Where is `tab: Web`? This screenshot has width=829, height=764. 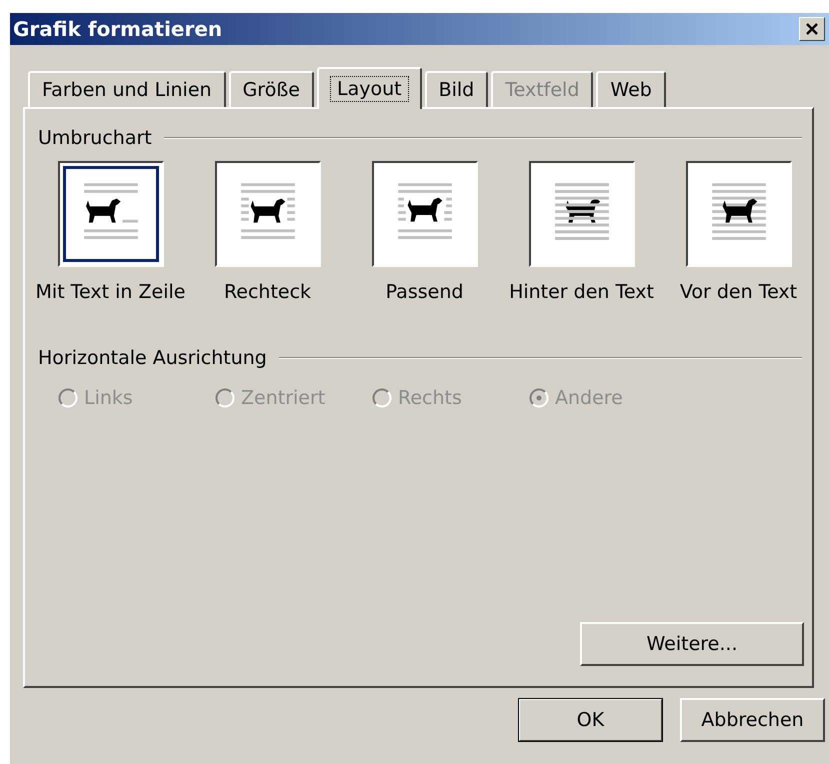 tab: Web is located at coordinates (631, 89).